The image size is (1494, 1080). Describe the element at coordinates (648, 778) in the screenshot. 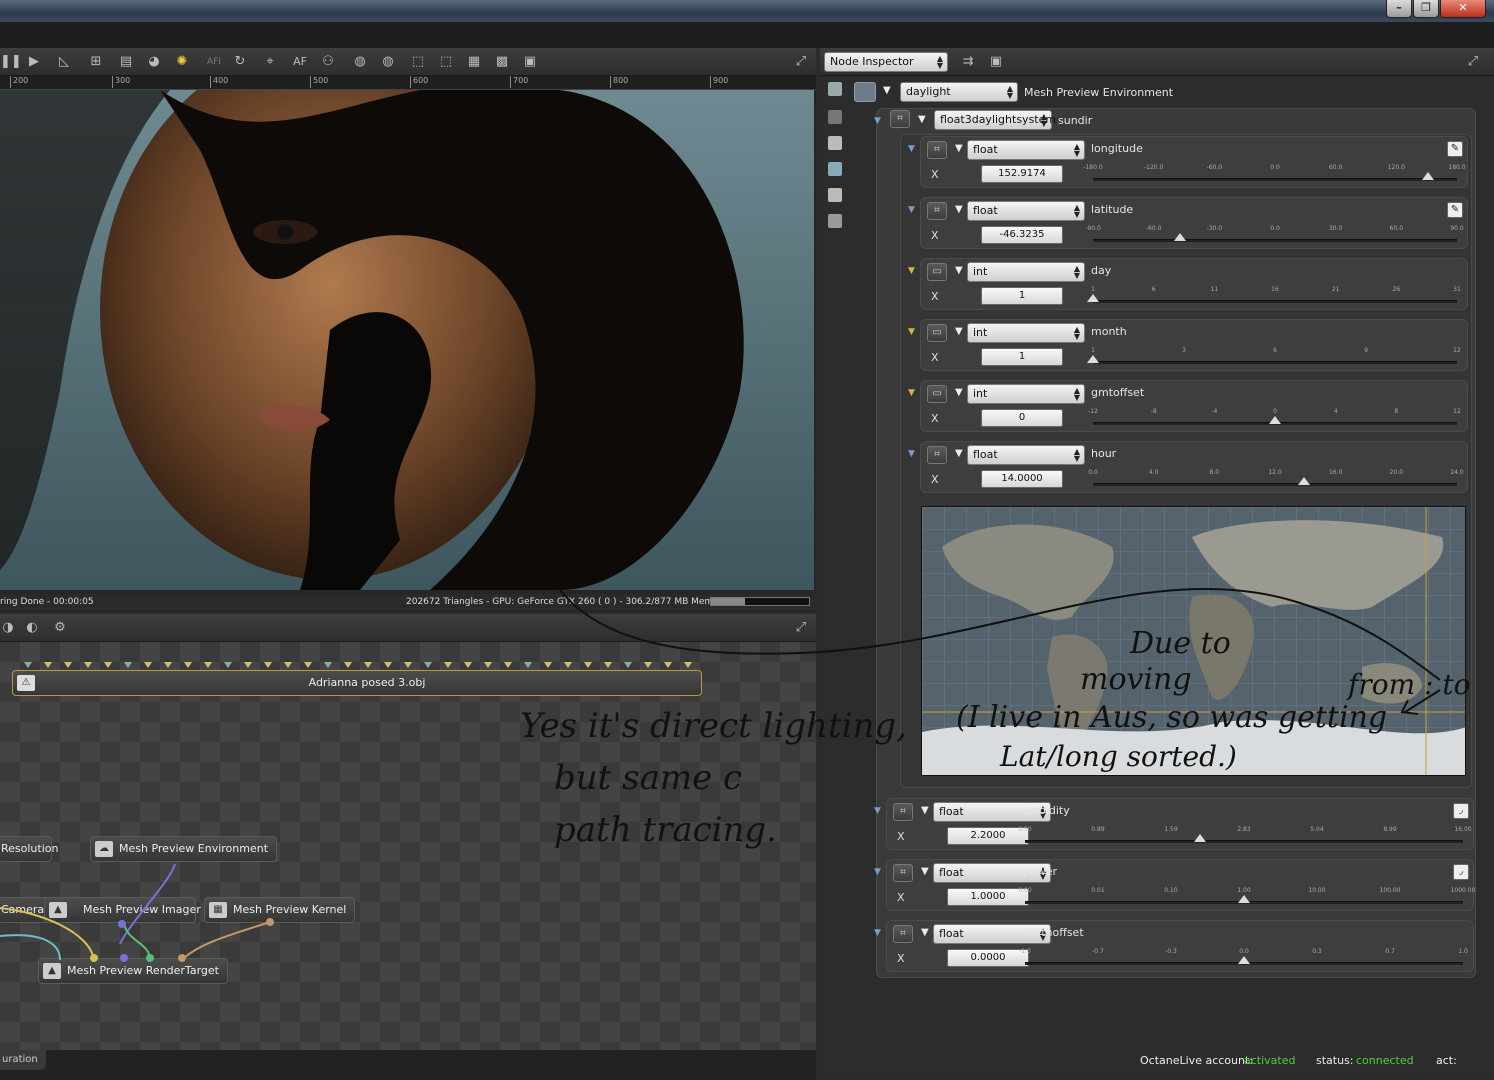

I see `note-line: but same c` at that location.